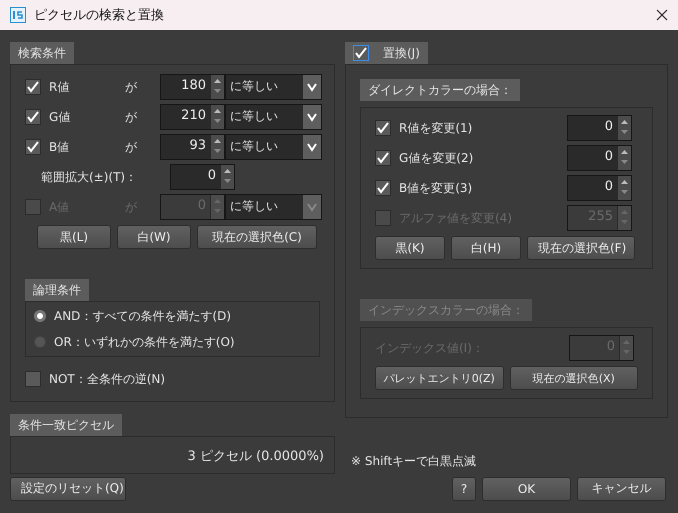 The image size is (678, 513). What do you see at coordinates (414, 461) in the screenshot?
I see `shift-hint: ※ Shiftキーで白黒点滅` at bounding box center [414, 461].